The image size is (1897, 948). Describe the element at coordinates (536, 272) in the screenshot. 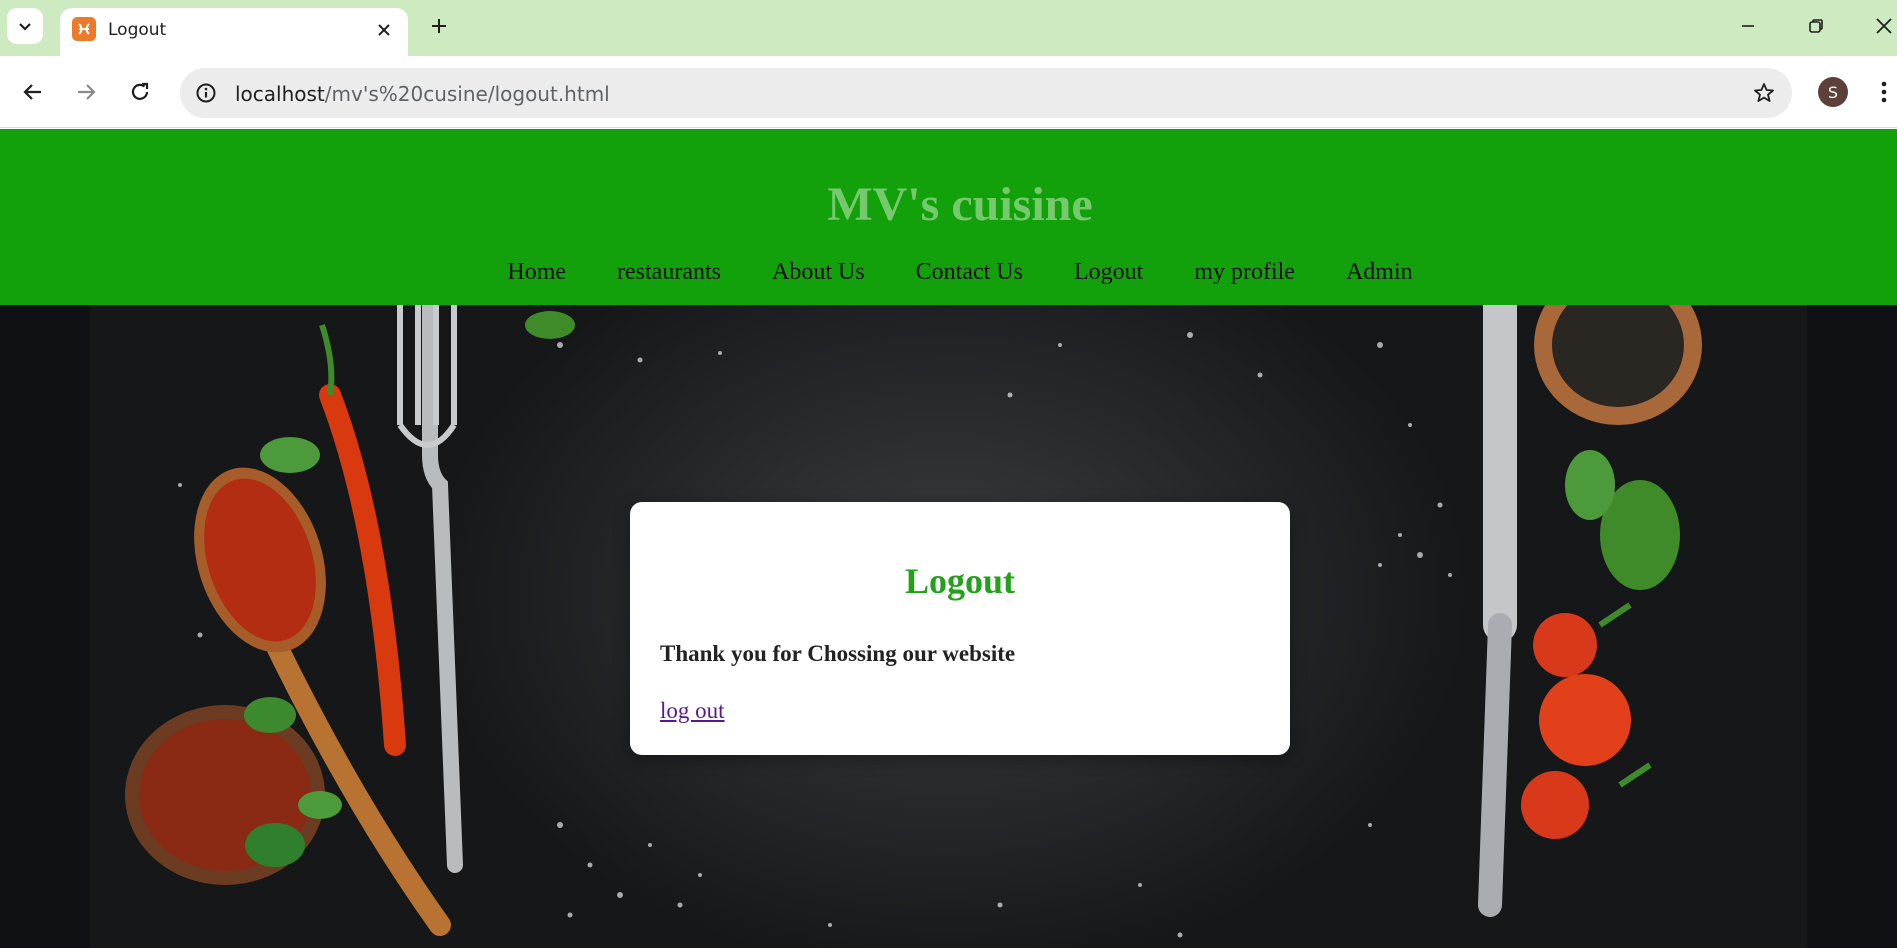

I see `nav-home: Home` at that location.